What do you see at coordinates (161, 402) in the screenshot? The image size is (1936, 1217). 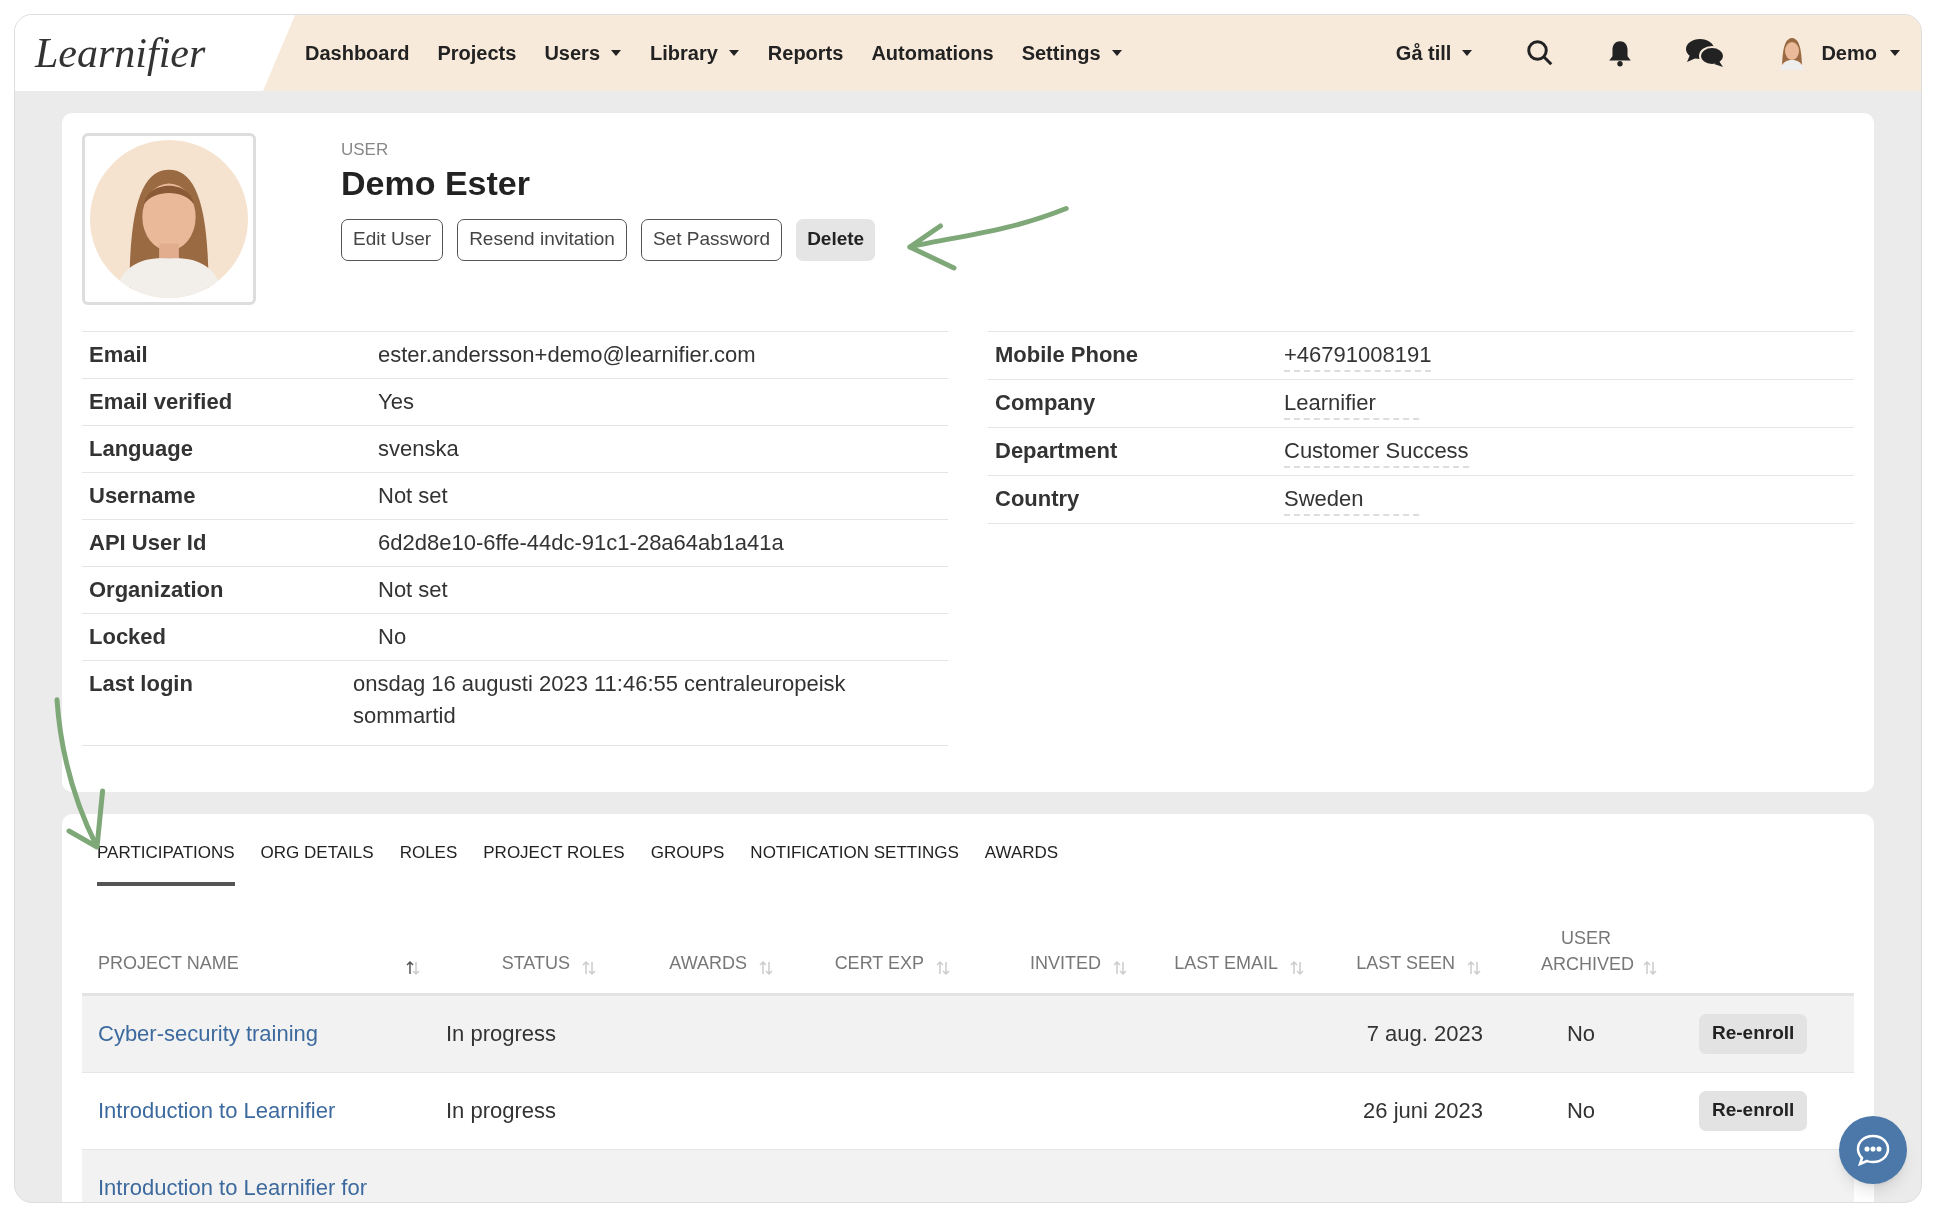 I see `detail-label: Email verified` at bounding box center [161, 402].